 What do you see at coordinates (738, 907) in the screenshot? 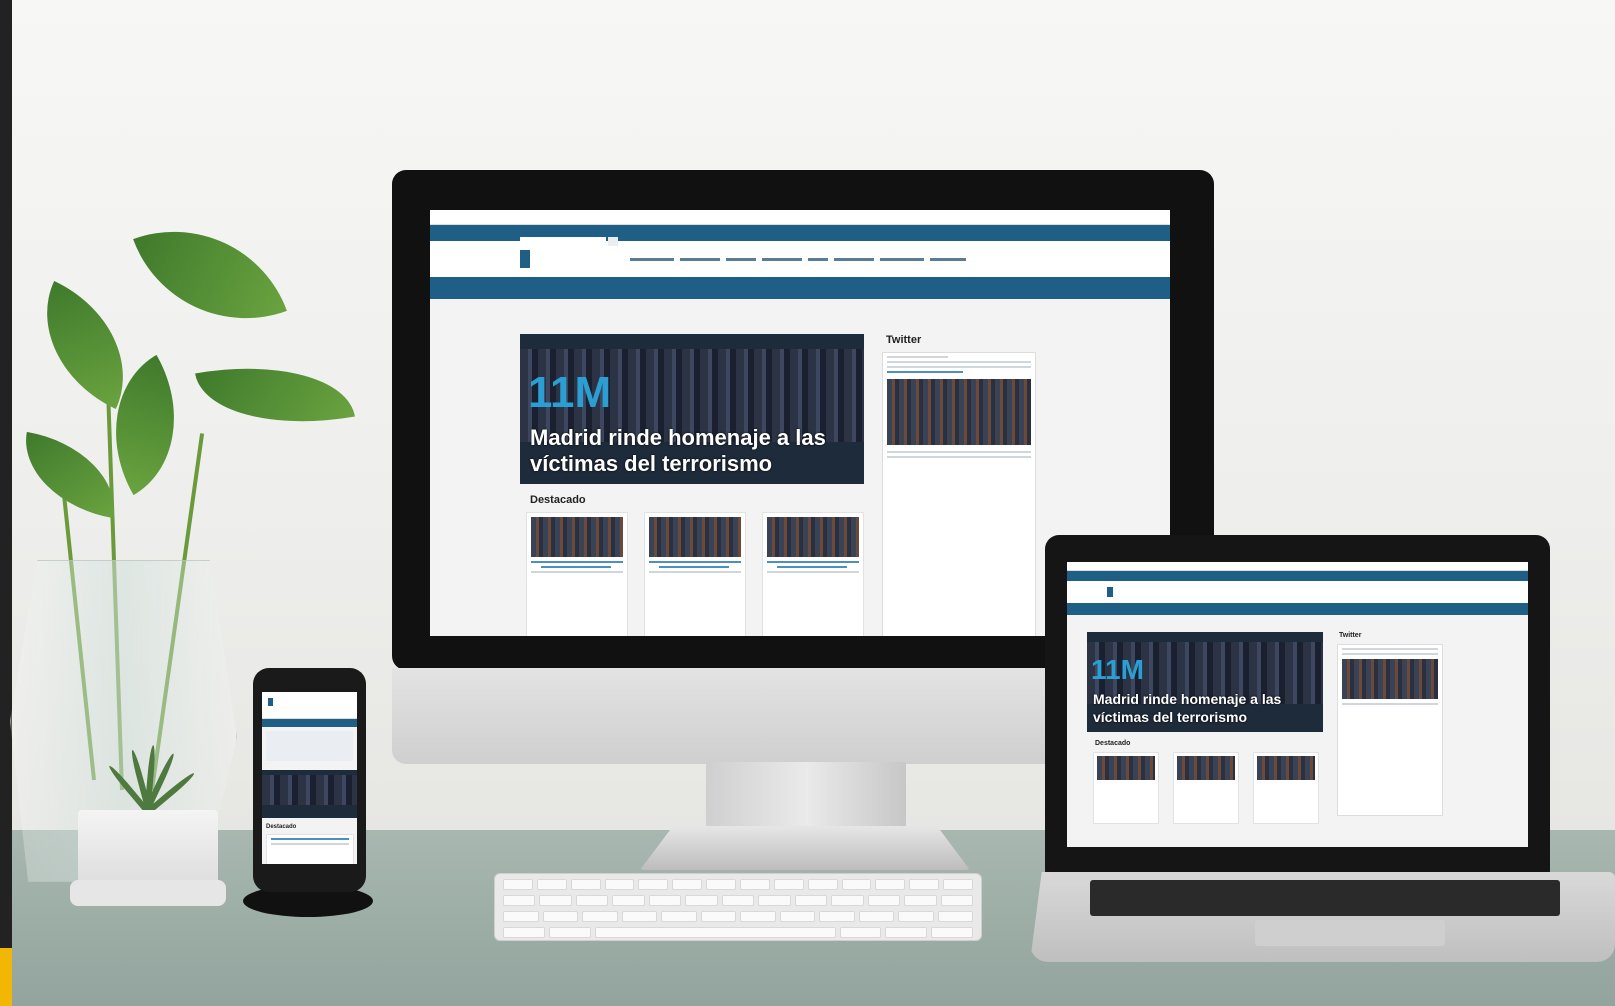
I see `wireless-keyboard` at bounding box center [738, 907].